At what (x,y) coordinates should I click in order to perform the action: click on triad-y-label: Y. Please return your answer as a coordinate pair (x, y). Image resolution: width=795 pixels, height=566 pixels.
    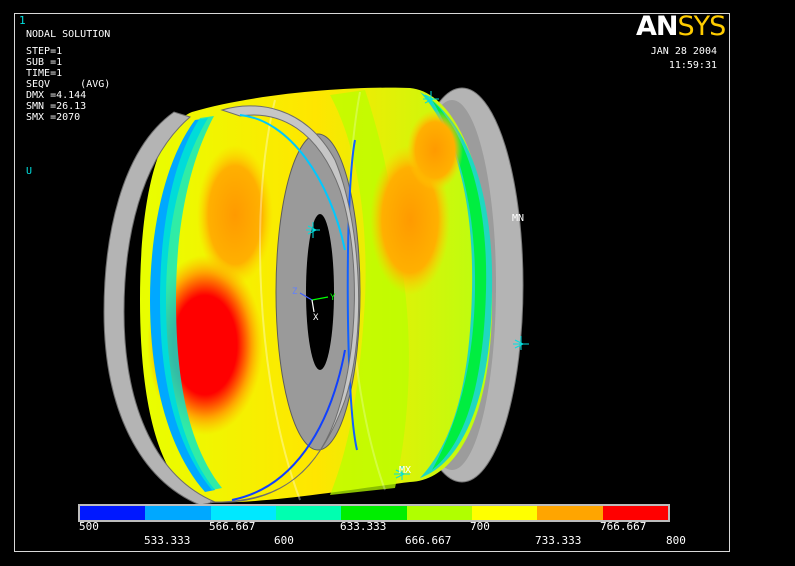
    Looking at the image, I should click on (333, 298).